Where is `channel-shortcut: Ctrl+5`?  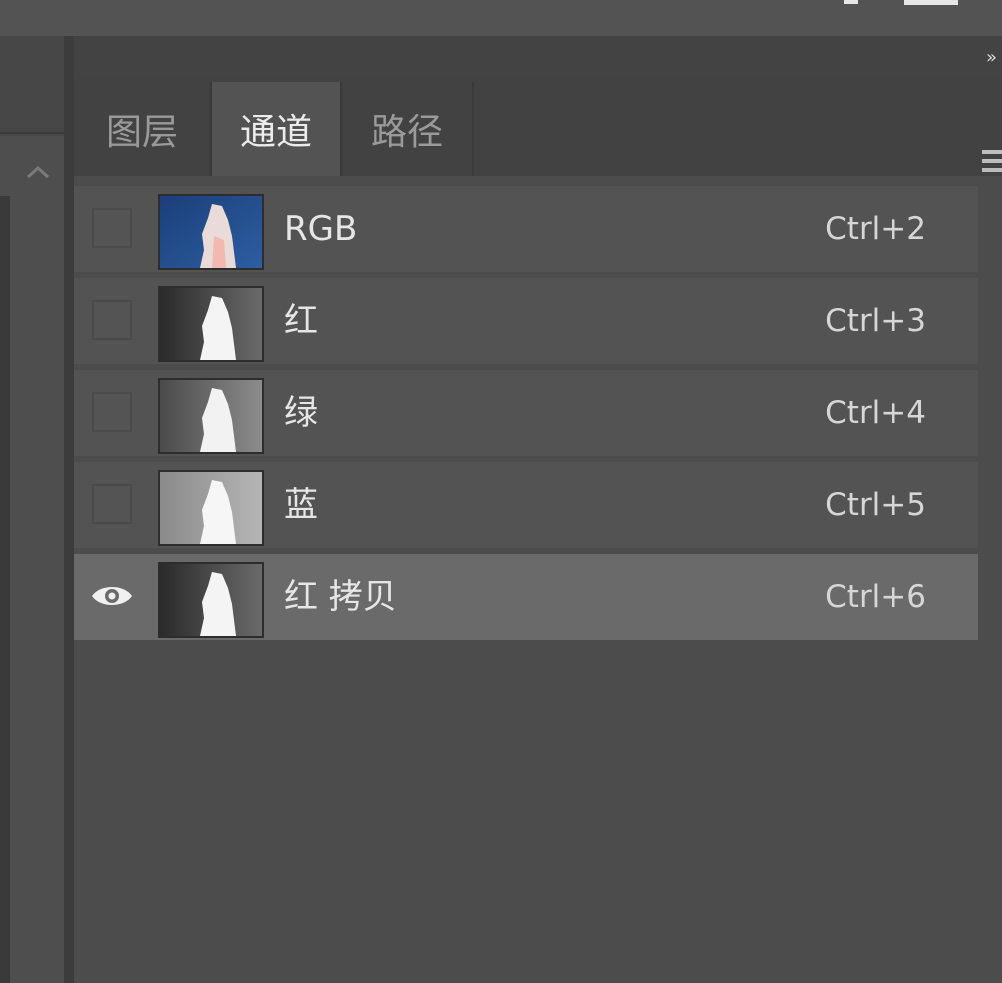
channel-shortcut: Ctrl+5 is located at coordinates (875, 505).